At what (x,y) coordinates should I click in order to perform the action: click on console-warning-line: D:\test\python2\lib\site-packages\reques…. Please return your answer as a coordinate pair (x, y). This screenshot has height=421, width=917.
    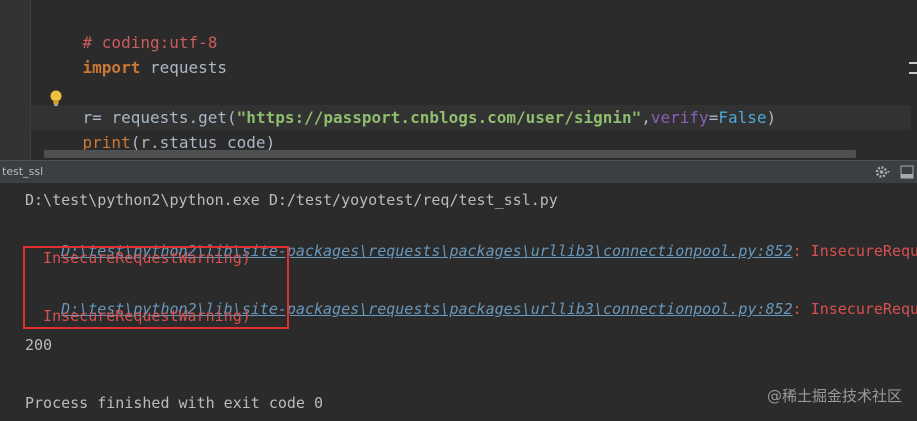
    Looking at the image, I should click on (471, 239).